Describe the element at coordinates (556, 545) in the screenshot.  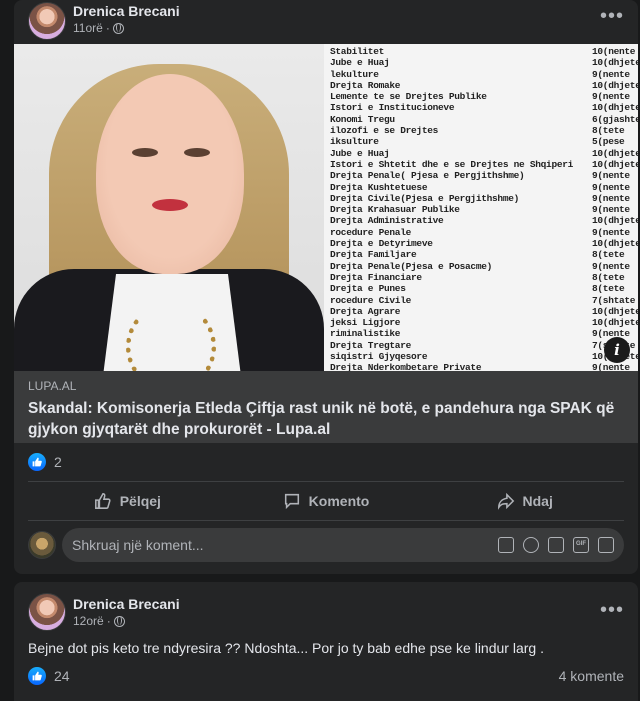
I see `camera-icon` at that location.